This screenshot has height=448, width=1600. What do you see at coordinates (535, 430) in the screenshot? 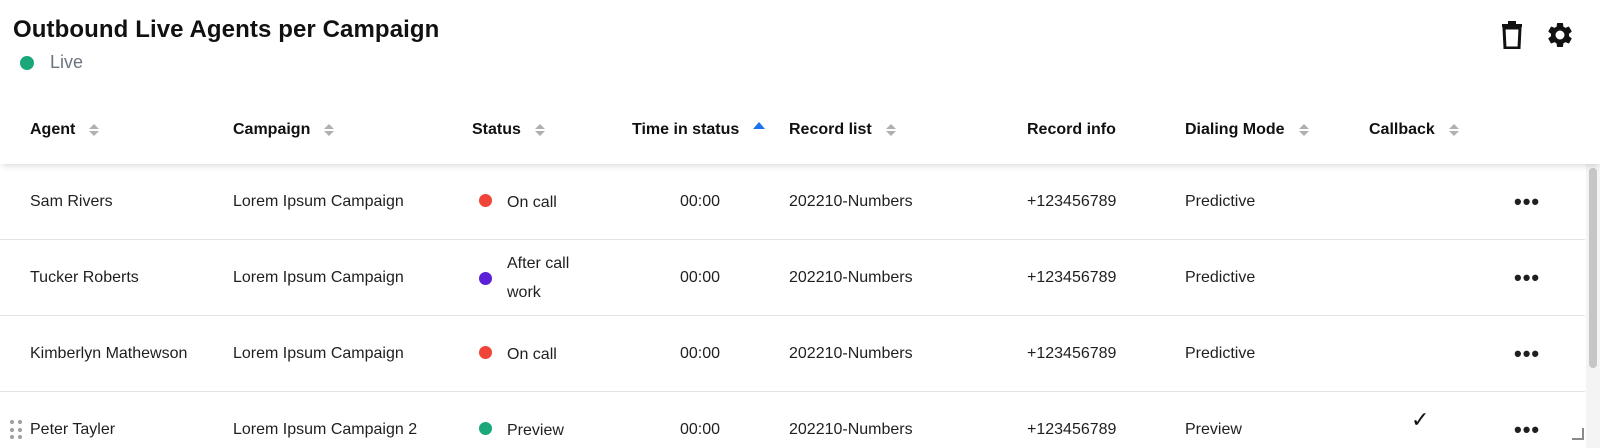
I see `status-label: Preview` at bounding box center [535, 430].